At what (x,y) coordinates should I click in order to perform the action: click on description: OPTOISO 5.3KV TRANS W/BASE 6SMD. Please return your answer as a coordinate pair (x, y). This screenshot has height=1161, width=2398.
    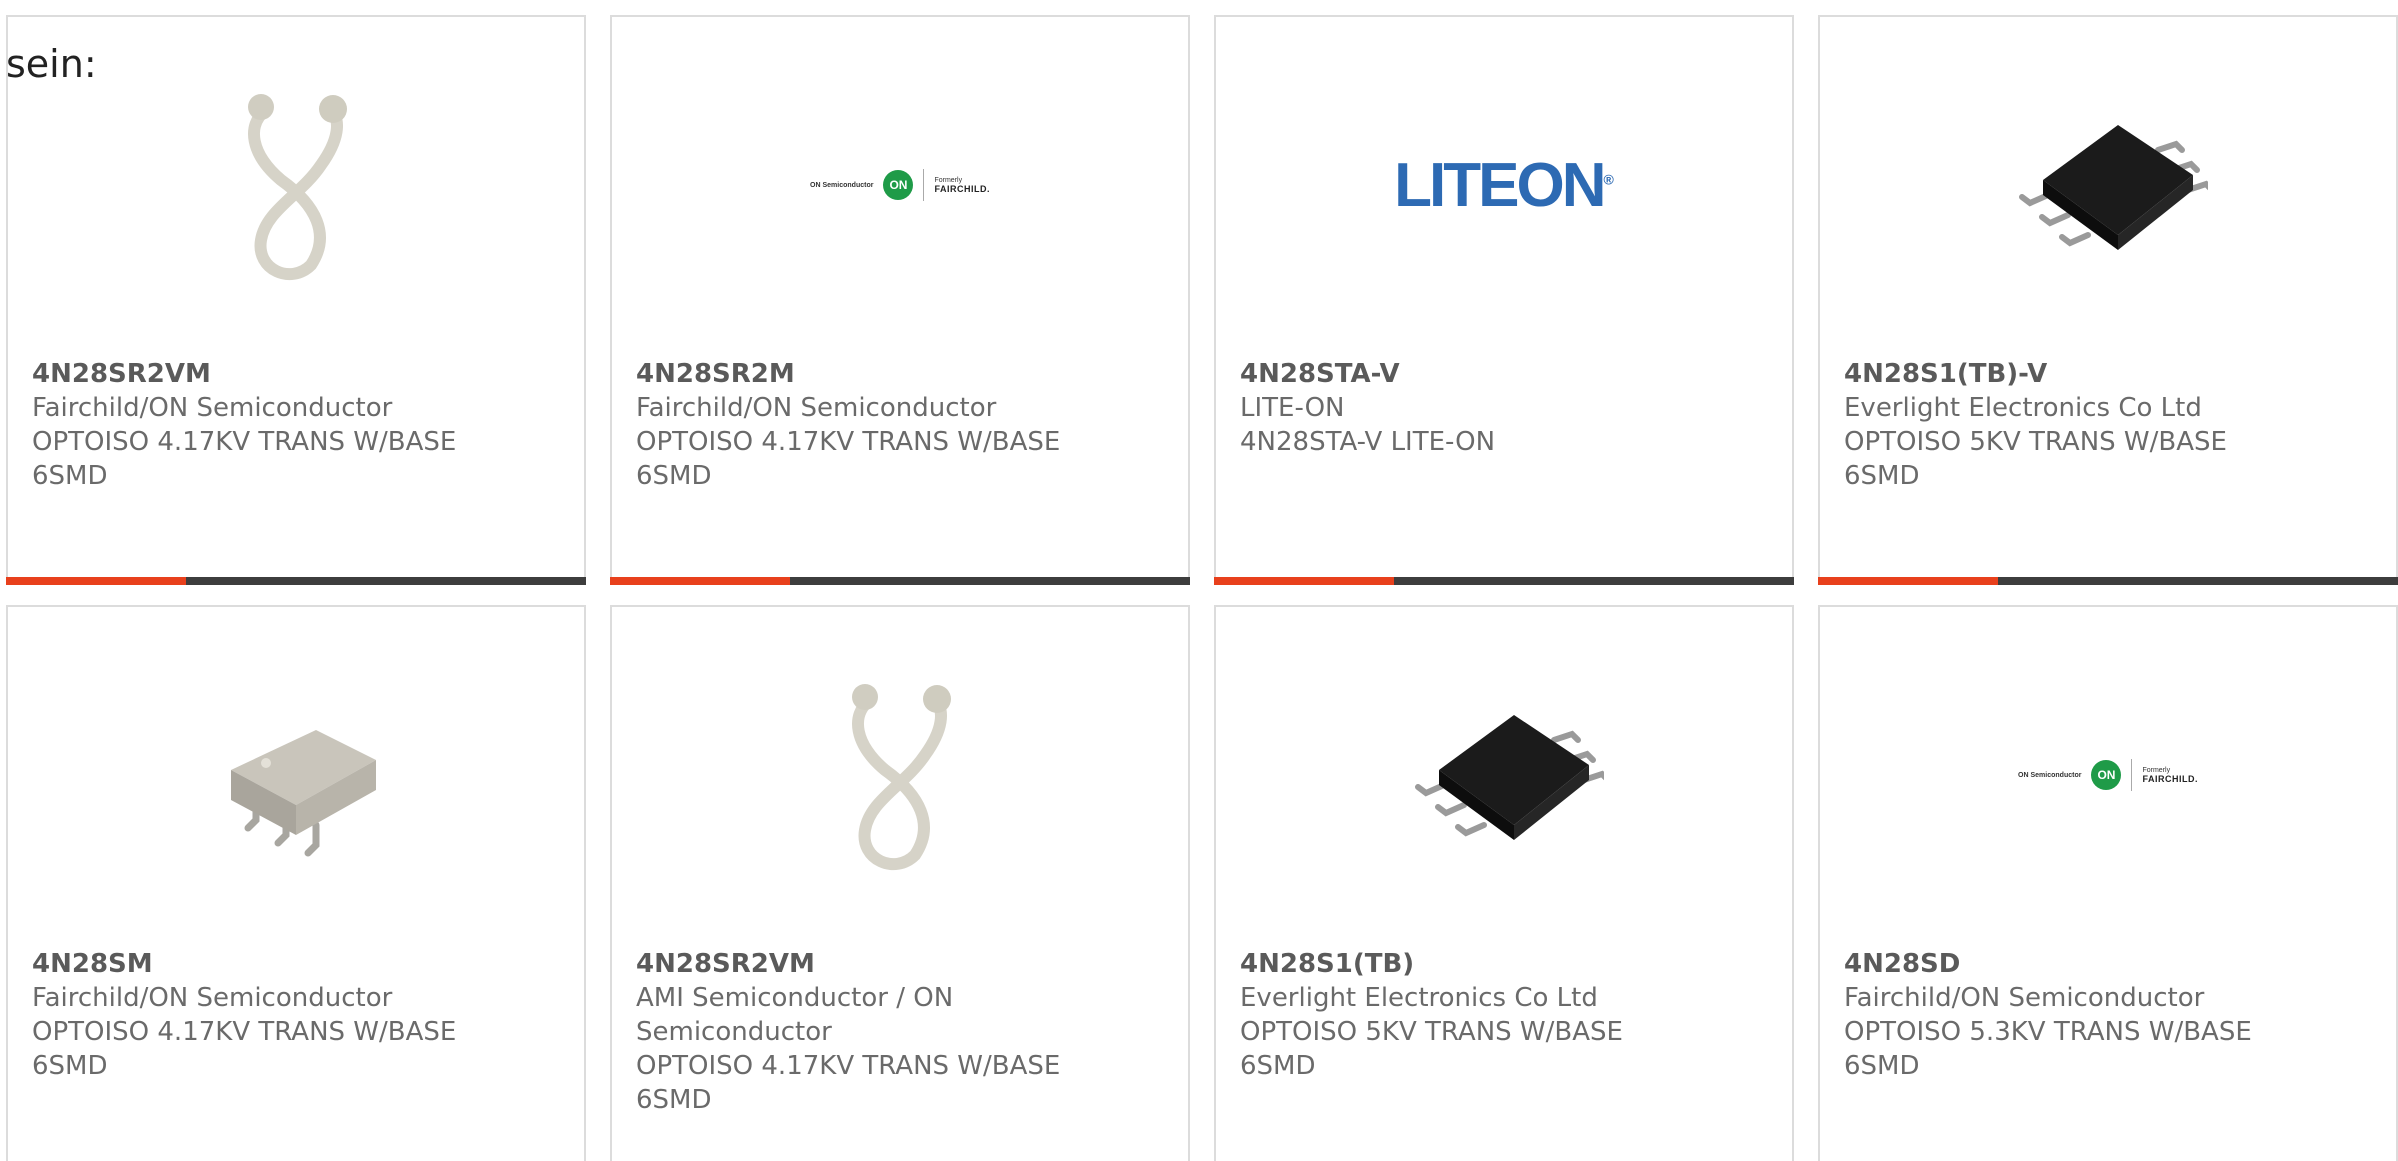
    Looking at the image, I should click on (2048, 1049).